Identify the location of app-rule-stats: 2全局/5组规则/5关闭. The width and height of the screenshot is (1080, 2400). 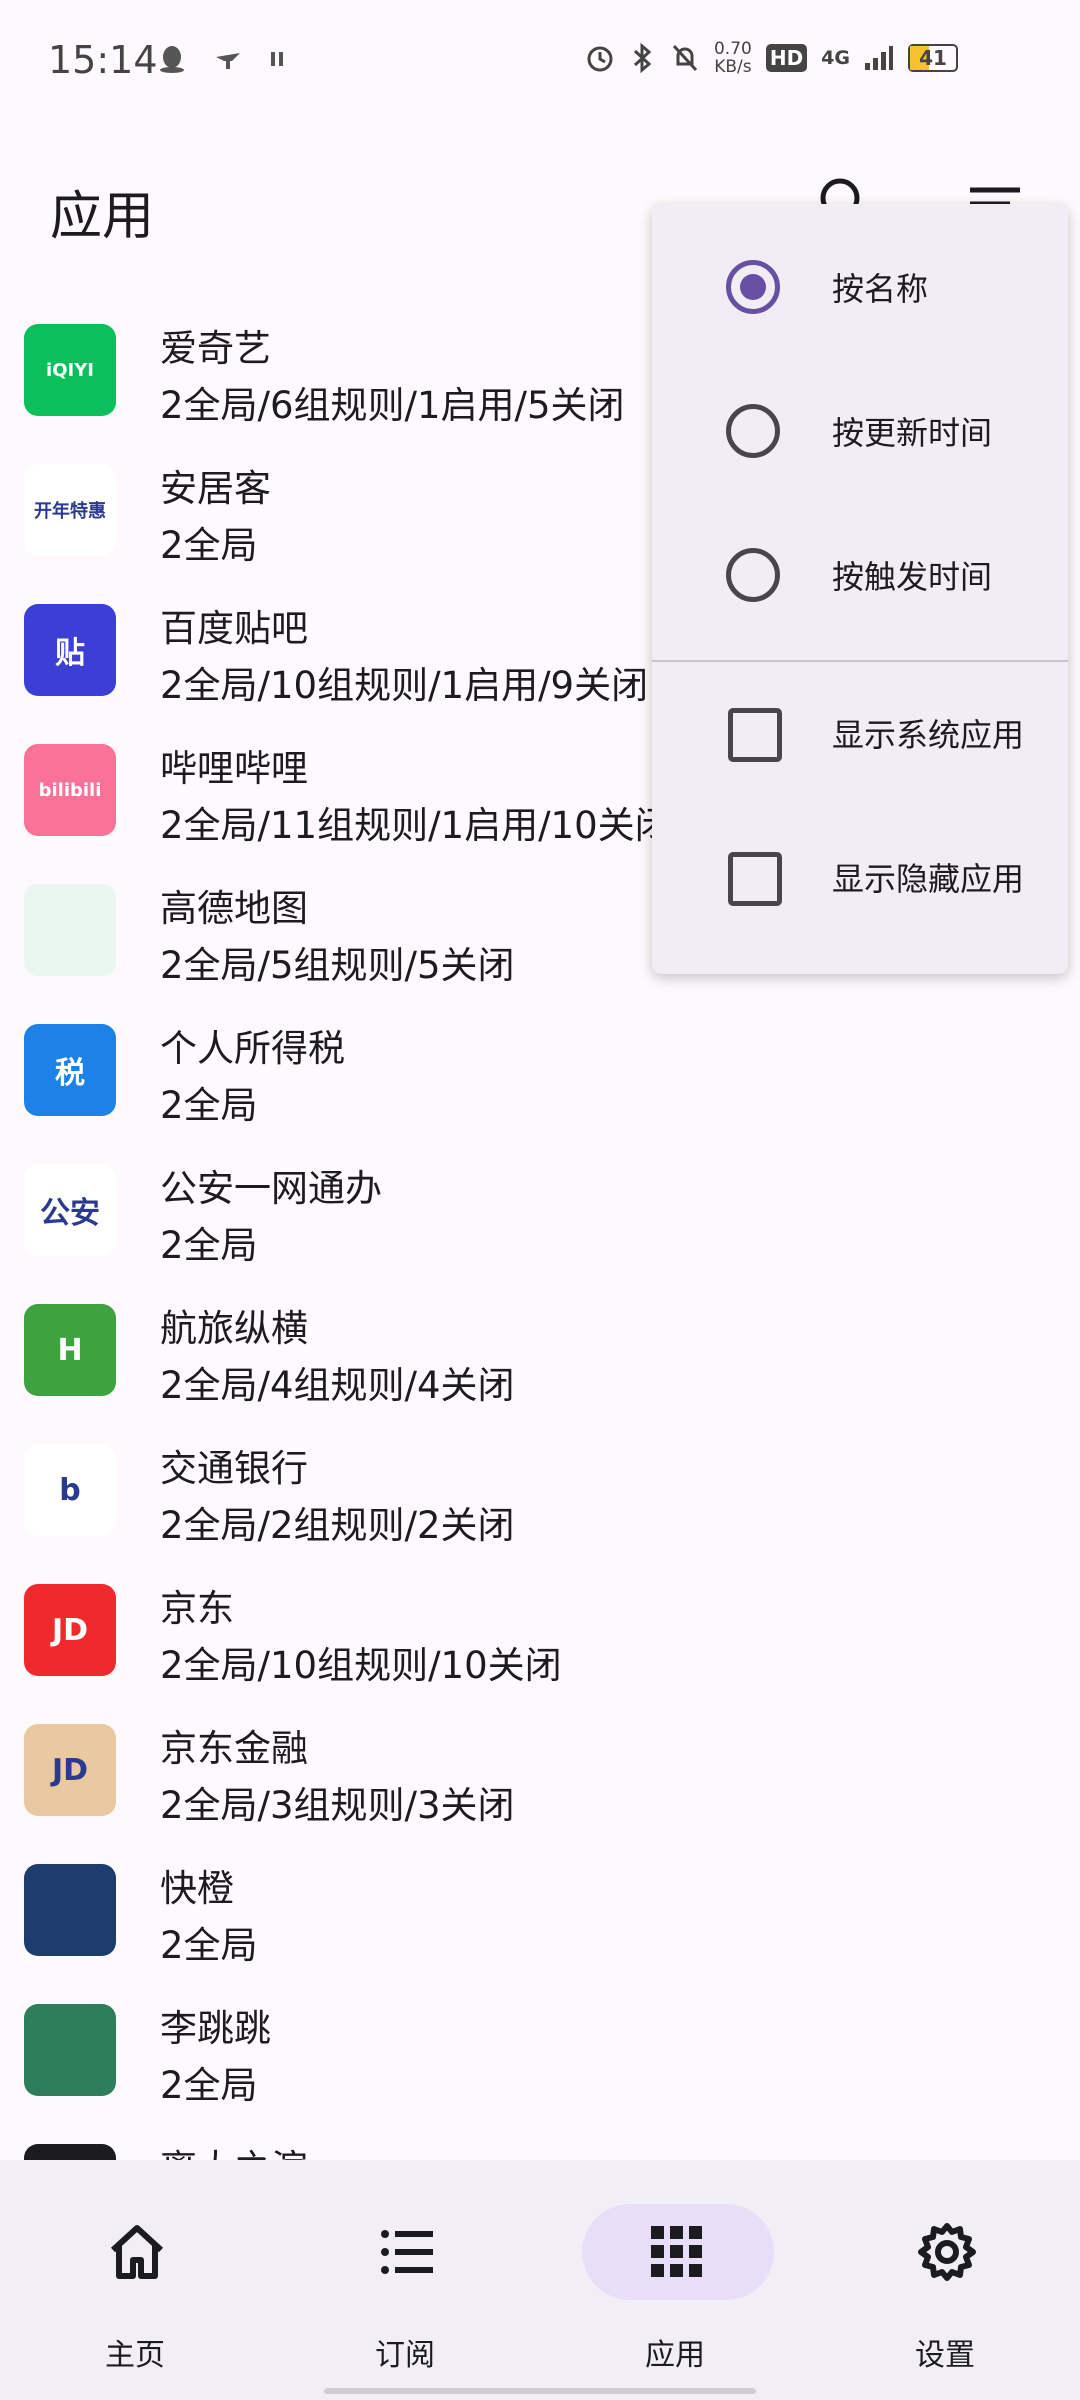
(337, 965).